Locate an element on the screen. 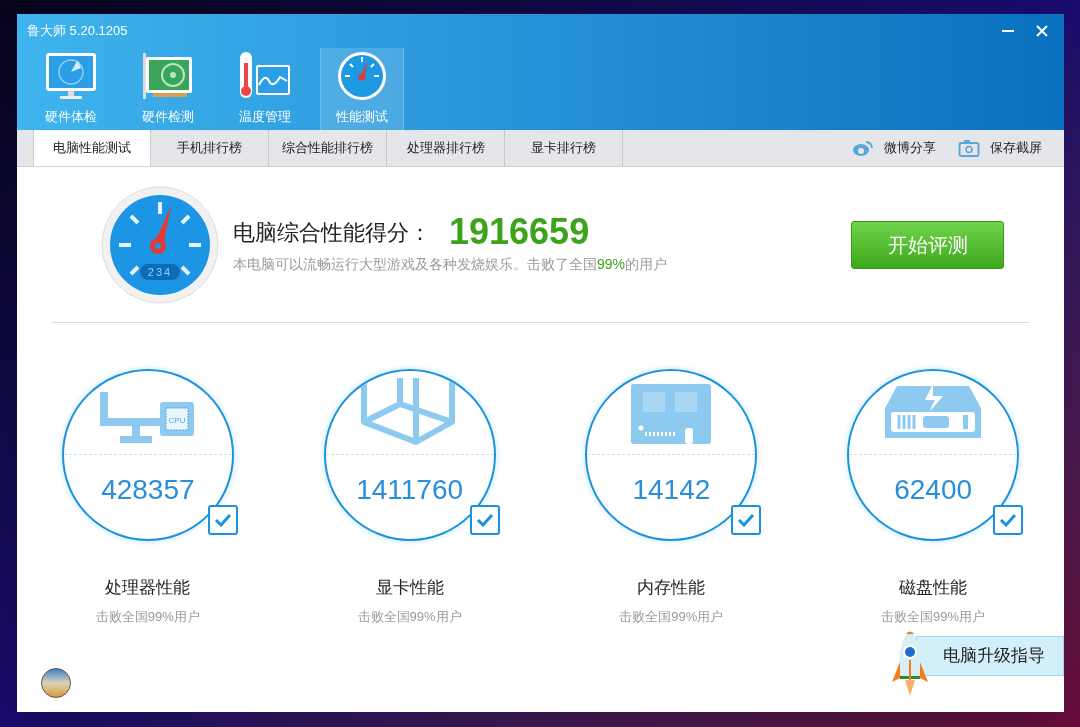  score-value: 62400 is located at coordinates (933, 490).